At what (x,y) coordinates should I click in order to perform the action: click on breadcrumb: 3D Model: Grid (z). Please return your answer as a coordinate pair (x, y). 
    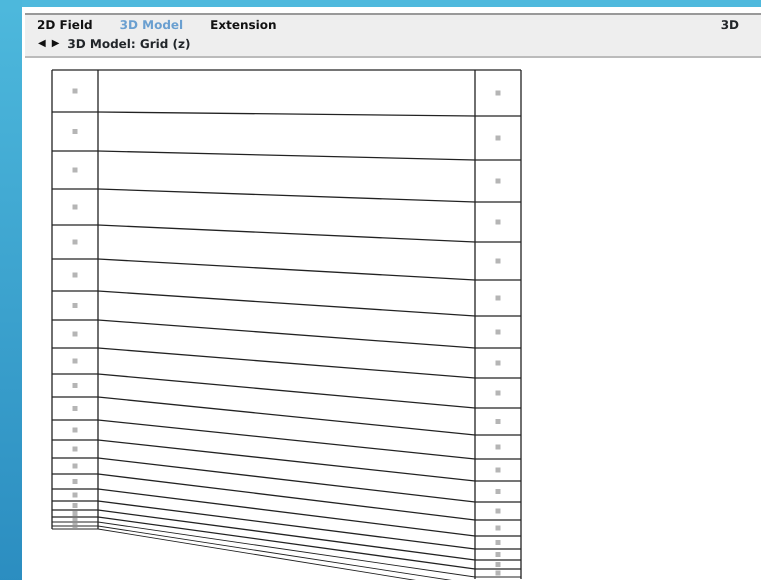
    Looking at the image, I should click on (128, 44).